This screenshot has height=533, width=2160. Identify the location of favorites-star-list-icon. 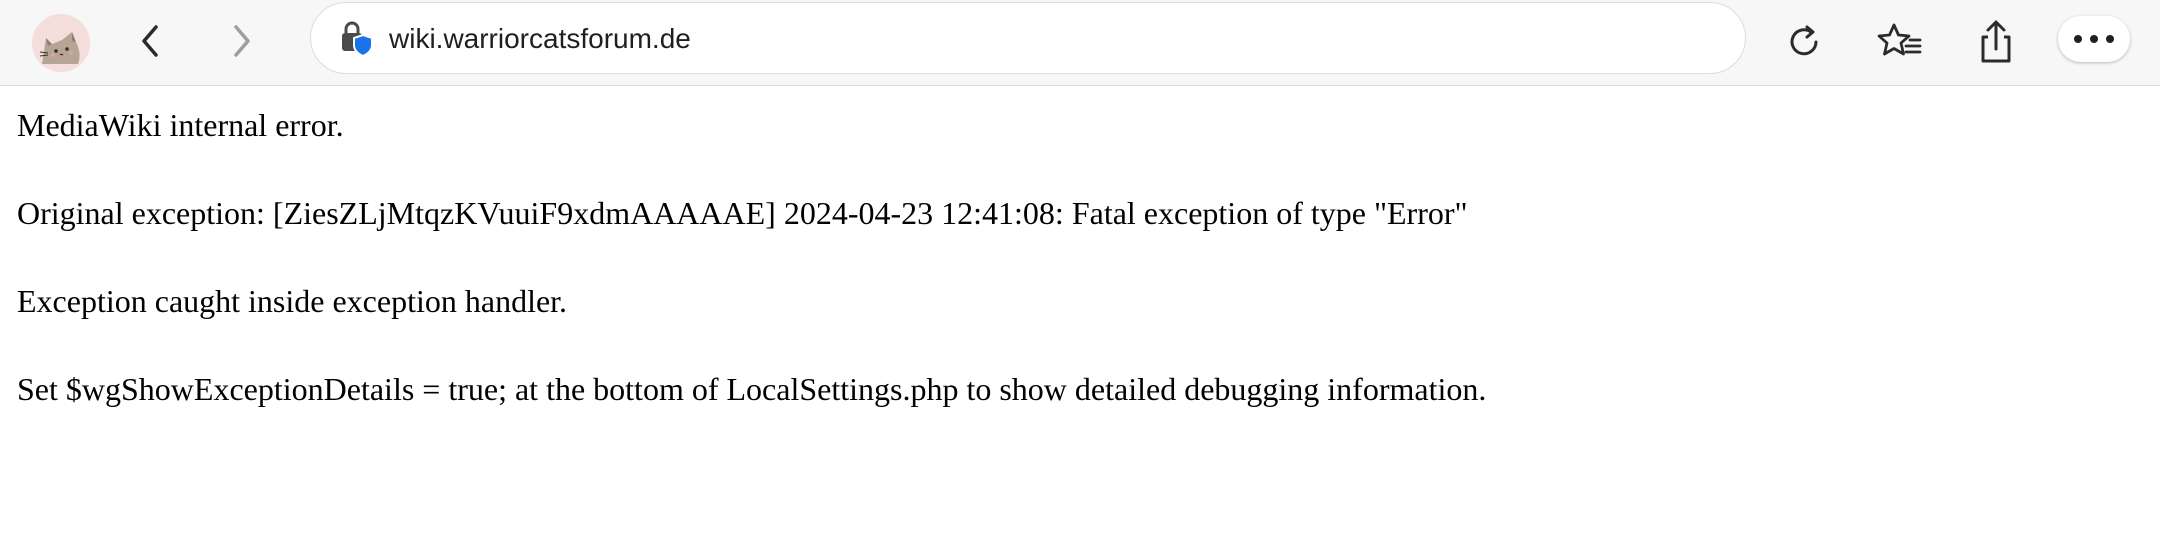
(1899, 39).